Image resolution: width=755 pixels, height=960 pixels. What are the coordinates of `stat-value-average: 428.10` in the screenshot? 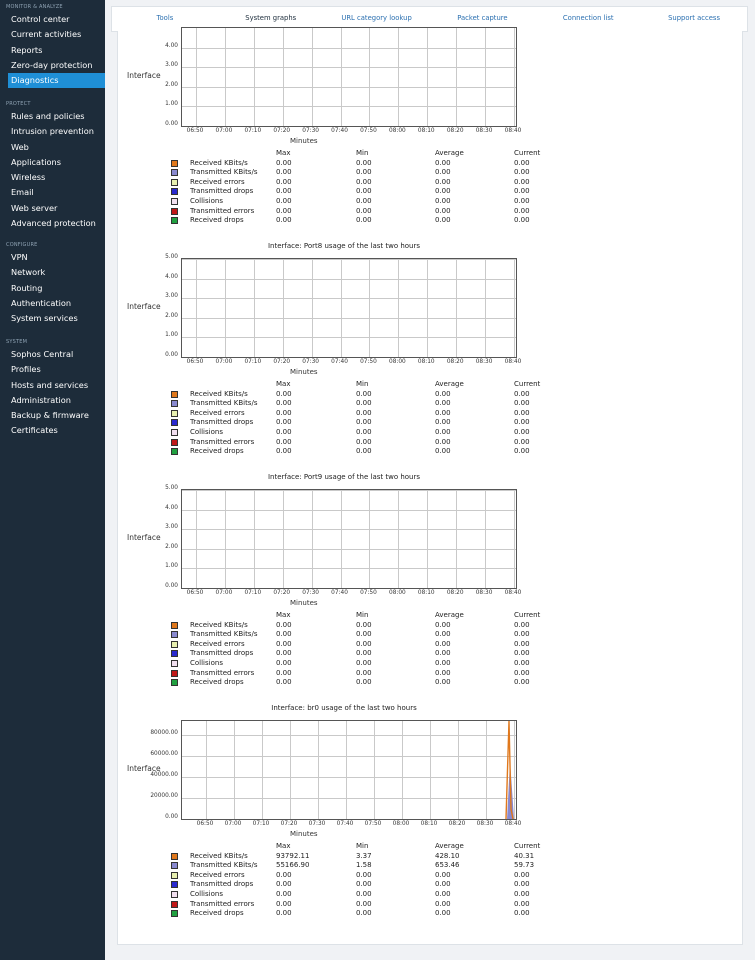 It's located at (447, 855).